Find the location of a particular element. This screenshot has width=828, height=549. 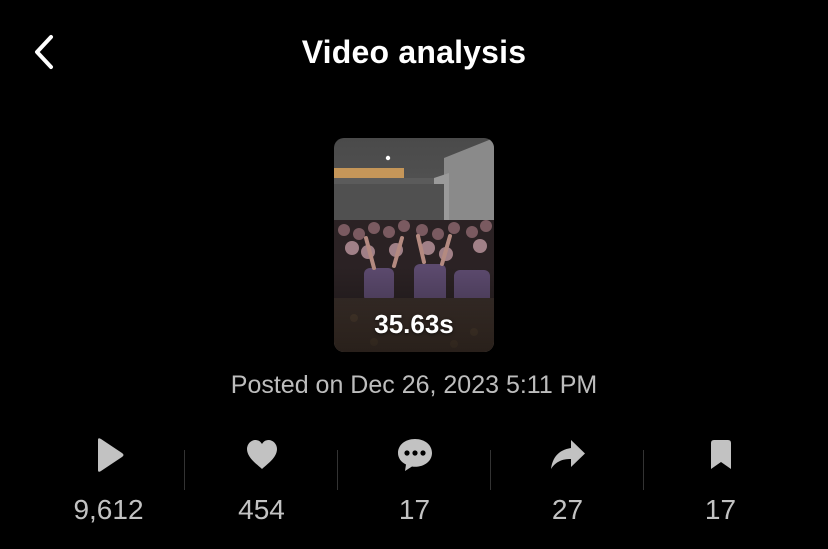

heart-icon is located at coordinates (262, 455).